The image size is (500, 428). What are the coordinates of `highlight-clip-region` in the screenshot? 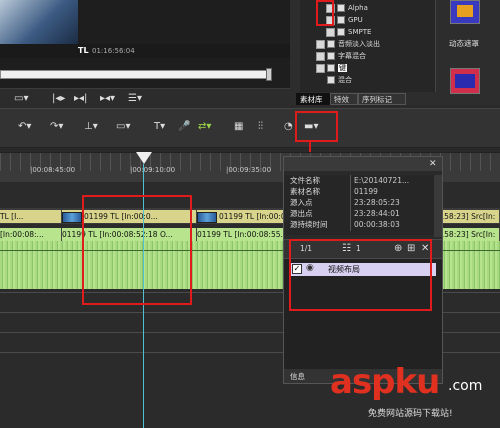 It's located at (137, 250).